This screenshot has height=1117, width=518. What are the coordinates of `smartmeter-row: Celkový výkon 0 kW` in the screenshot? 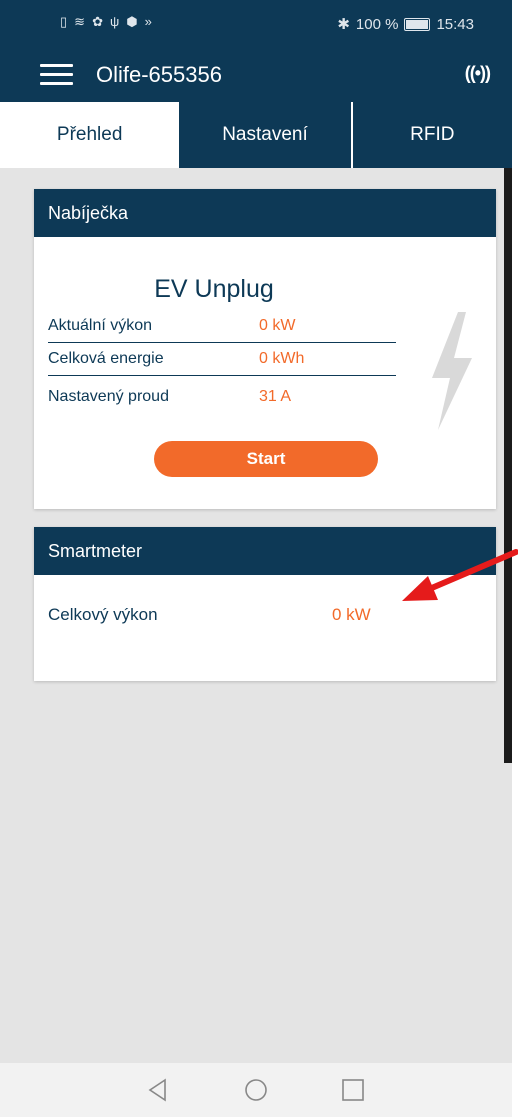 It's located at (258, 615).